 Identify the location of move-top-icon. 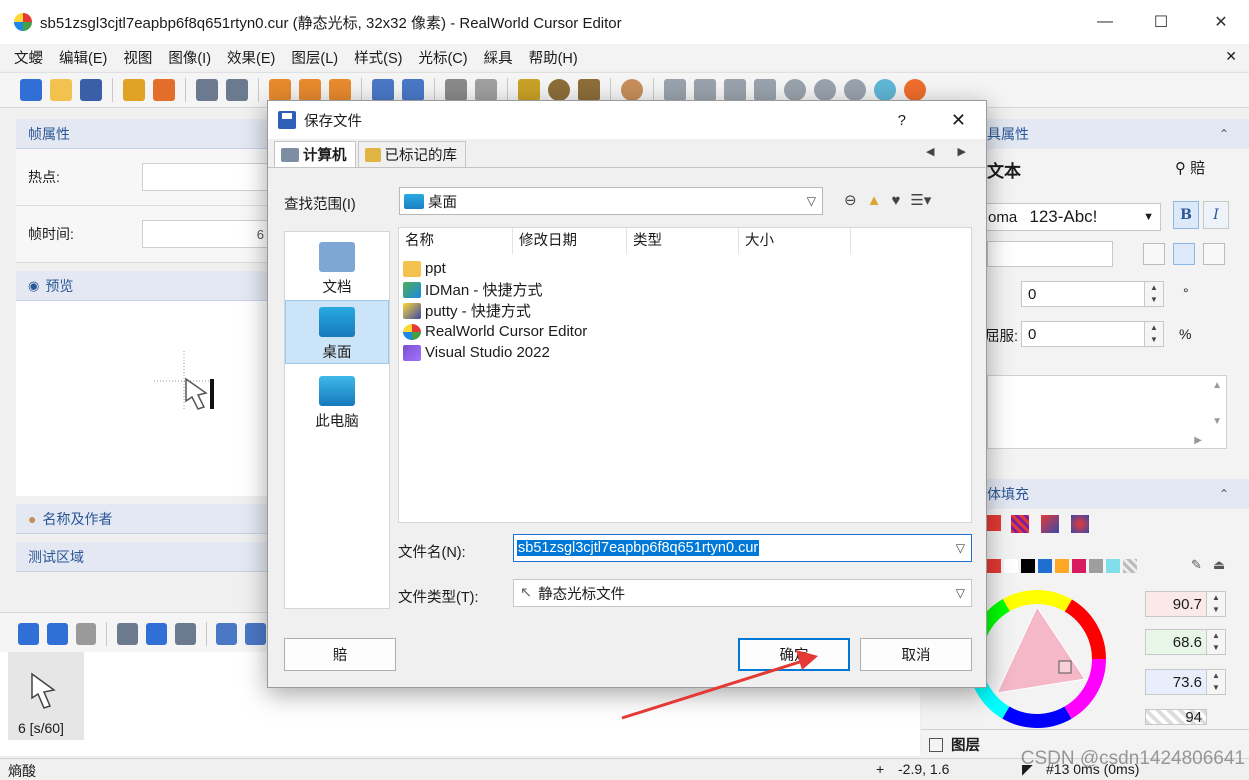
(156, 633).